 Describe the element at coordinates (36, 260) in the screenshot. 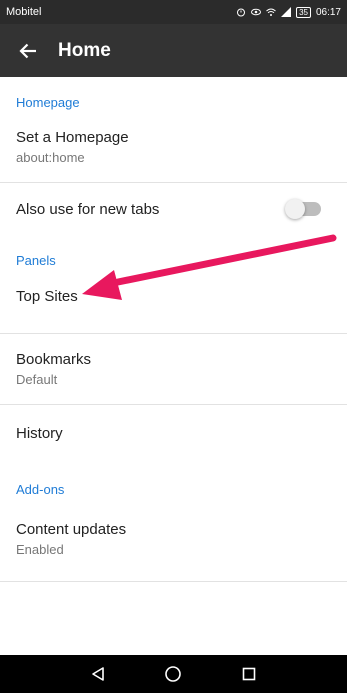

I see `section-header-panels: Panels` at that location.